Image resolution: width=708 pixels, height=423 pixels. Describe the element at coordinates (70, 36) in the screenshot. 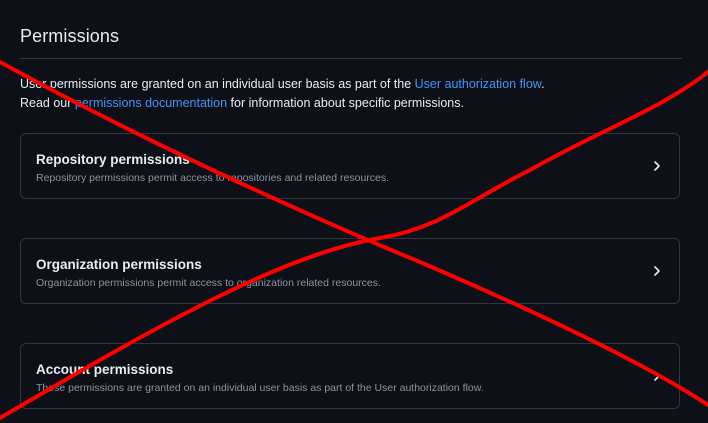

I see `section-title: Permissions` at that location.